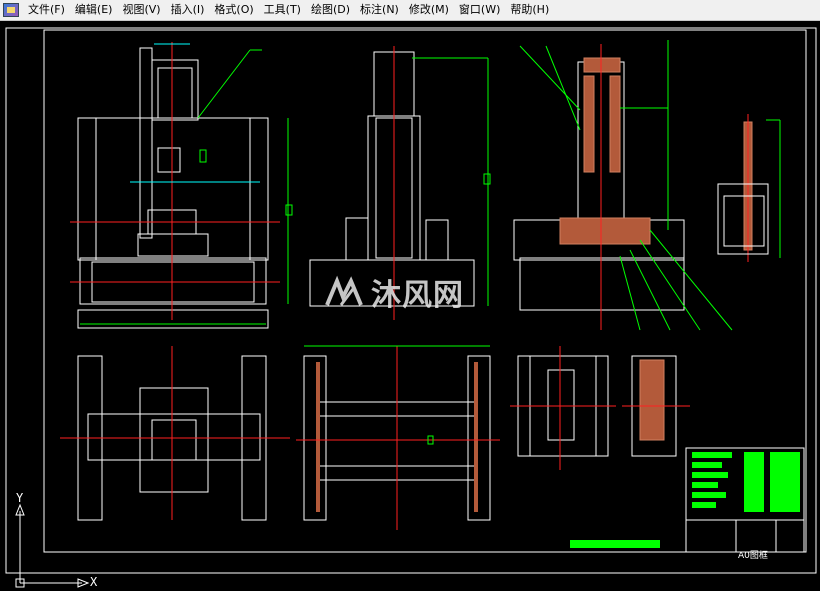 The image size is (820, 591). I want to click on menu-window: 窗口(W), so click(479, 10).